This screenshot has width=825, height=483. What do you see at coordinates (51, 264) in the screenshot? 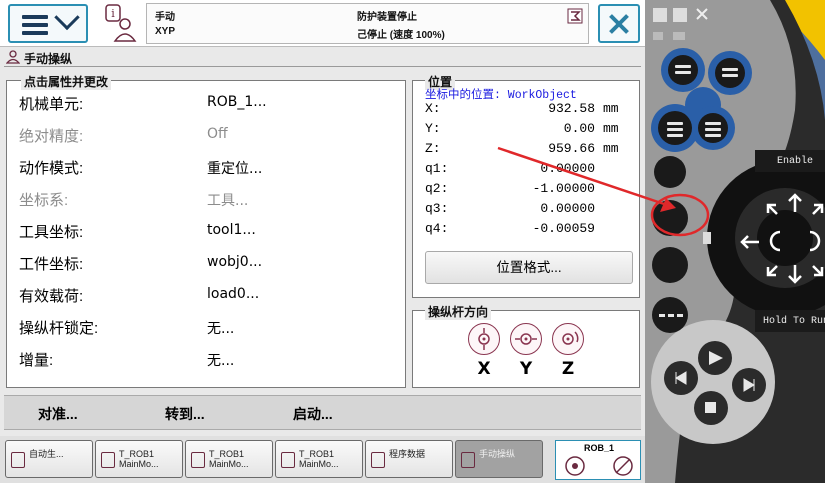
I see `property-label: 工件坐标:` at bounding box center [51, 264].